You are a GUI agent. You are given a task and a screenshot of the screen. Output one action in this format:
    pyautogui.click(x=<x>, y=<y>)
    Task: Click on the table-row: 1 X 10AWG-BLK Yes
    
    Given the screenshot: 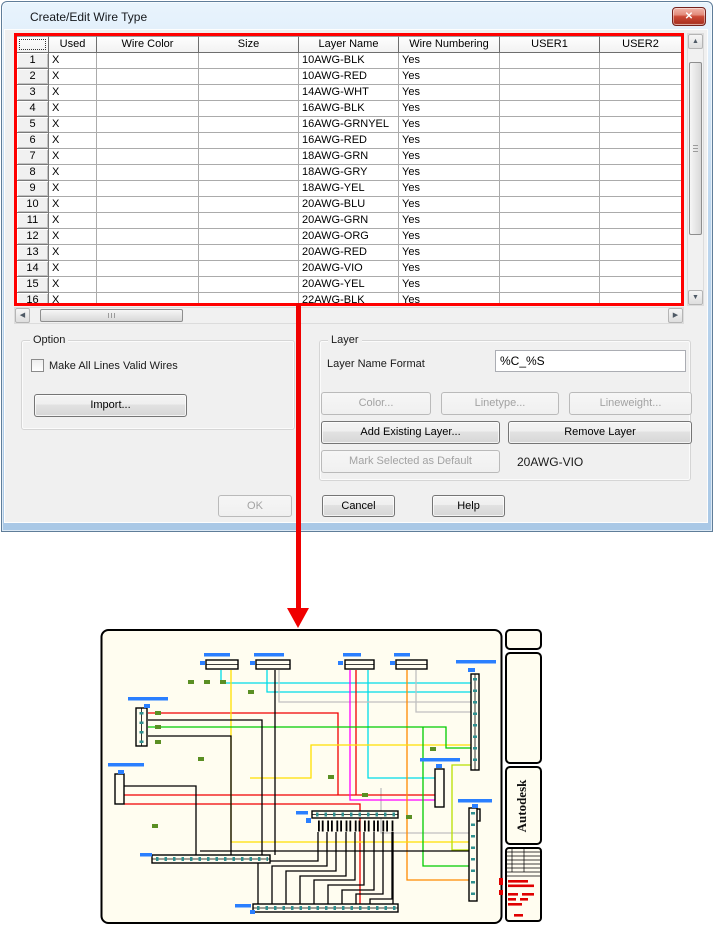 What is the action you would take?
    pyautogui.click(x=349, y=61)
    